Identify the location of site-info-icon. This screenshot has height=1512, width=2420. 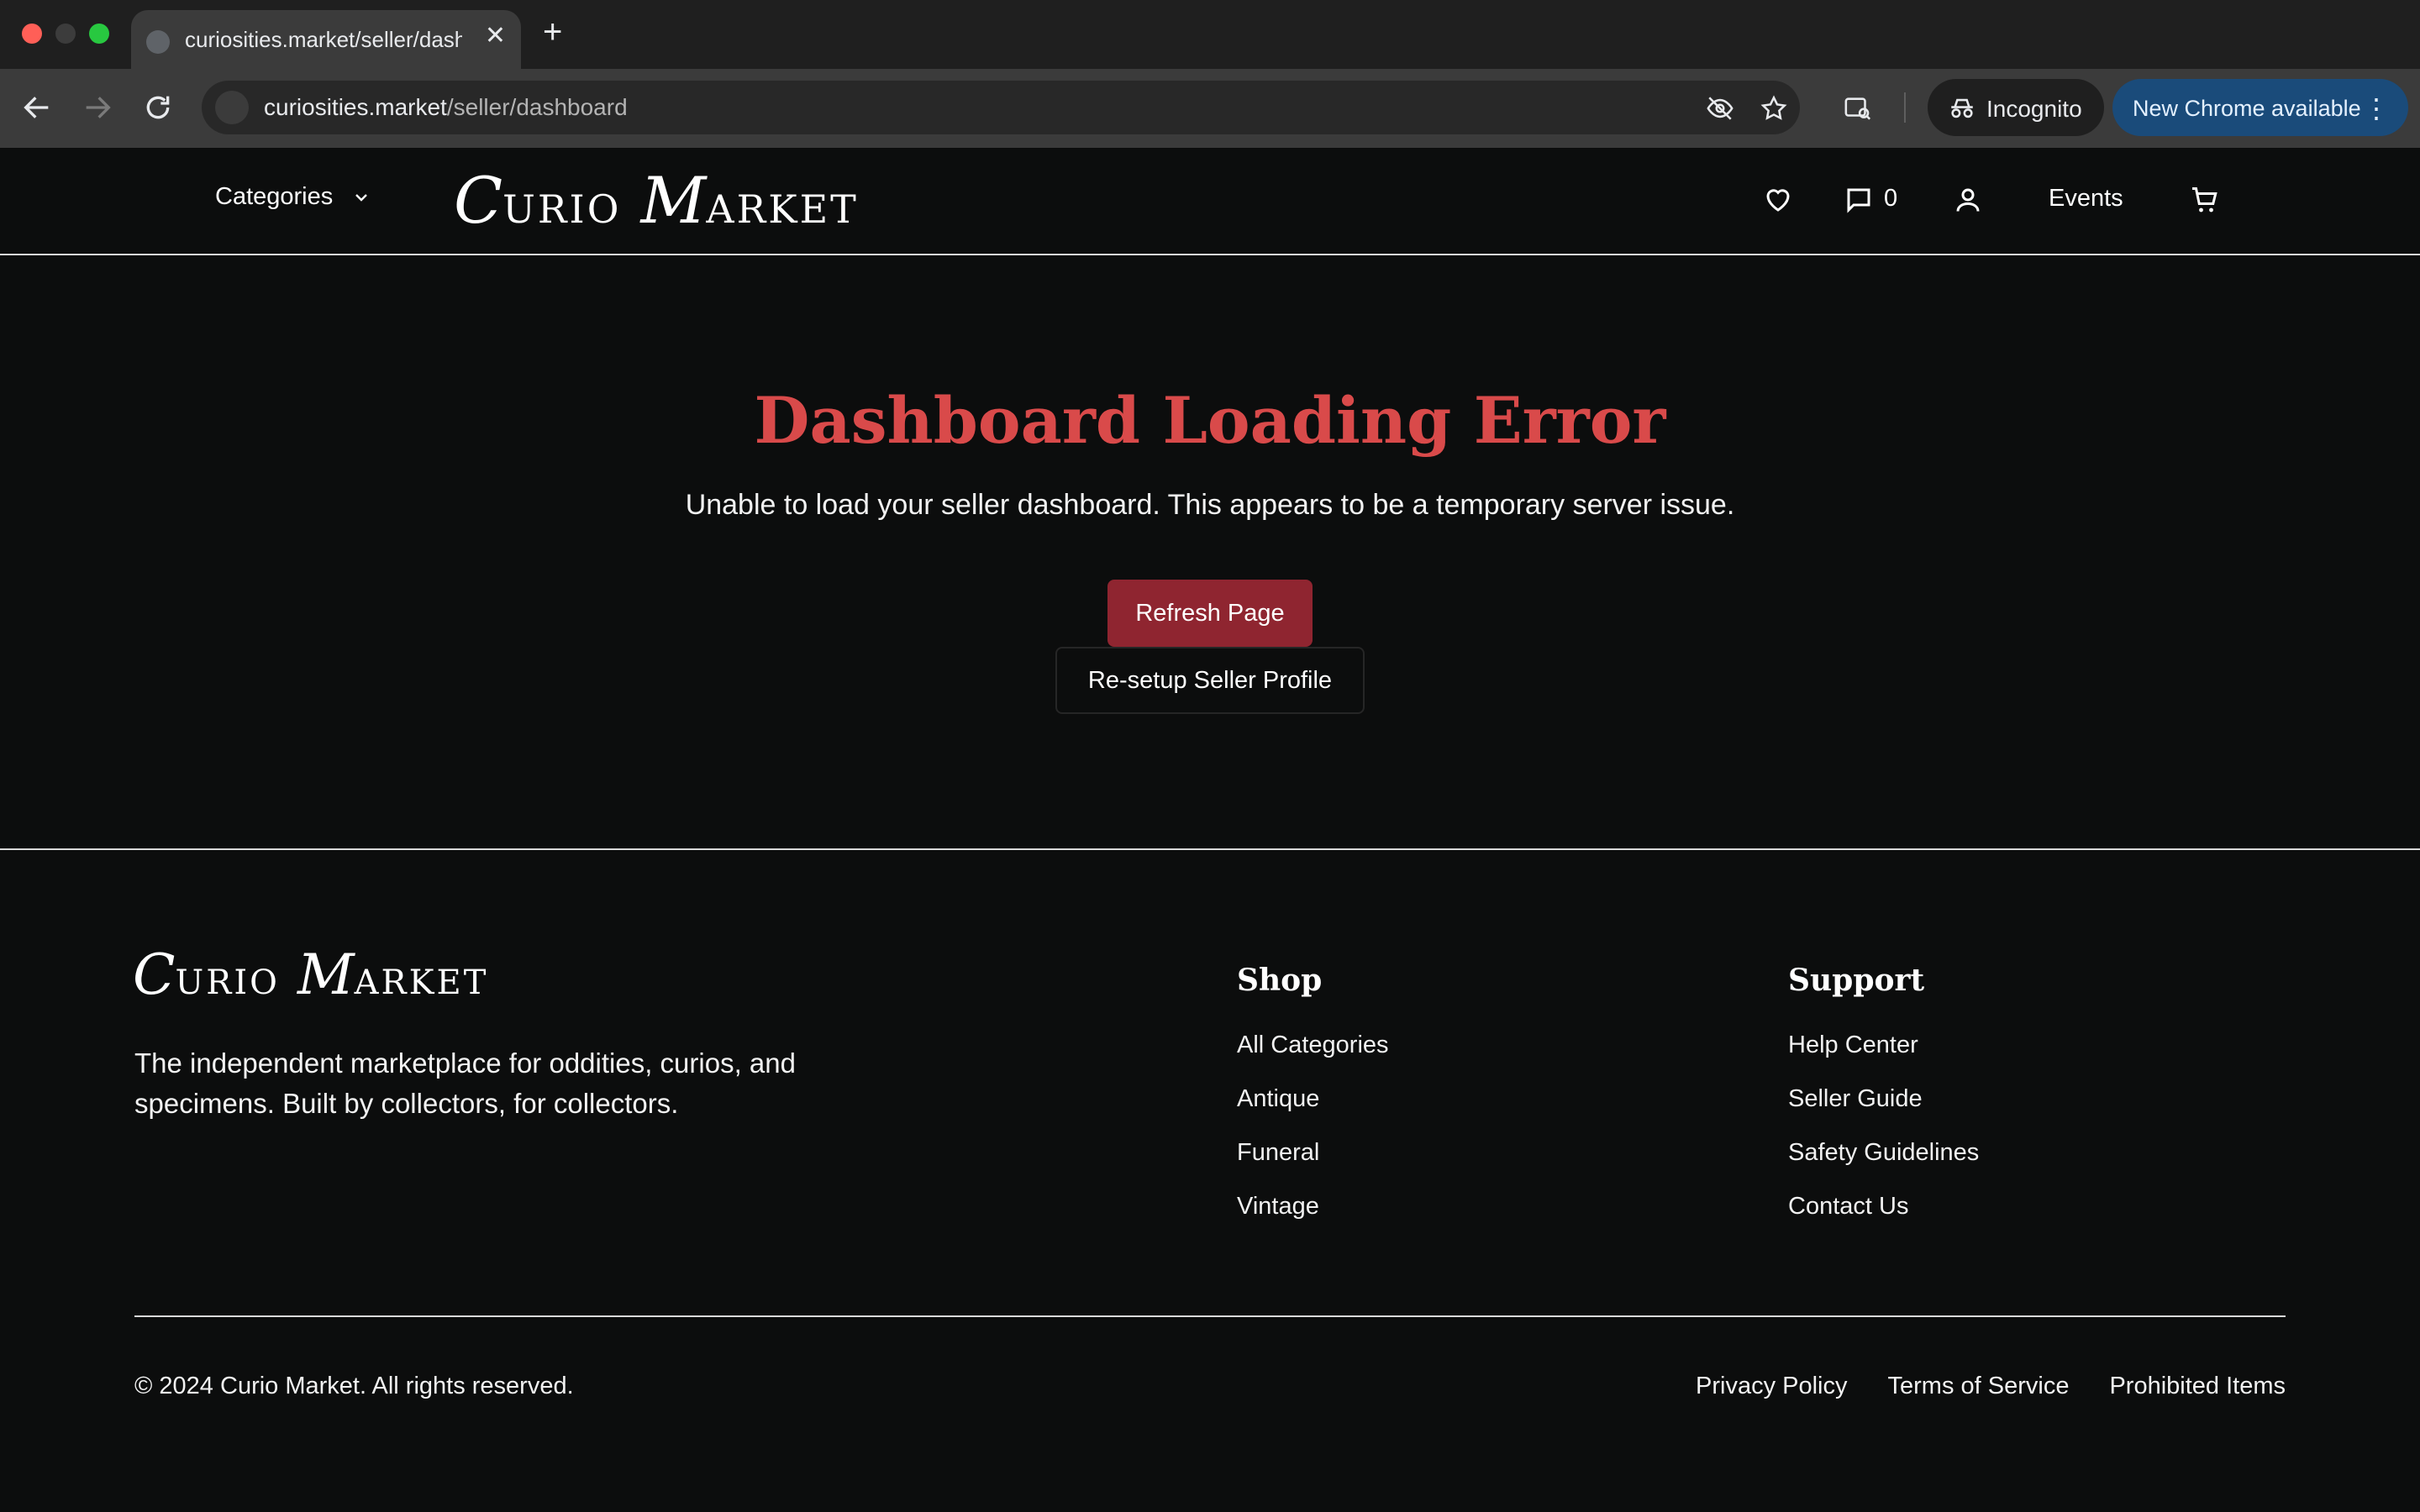
(232, 107).